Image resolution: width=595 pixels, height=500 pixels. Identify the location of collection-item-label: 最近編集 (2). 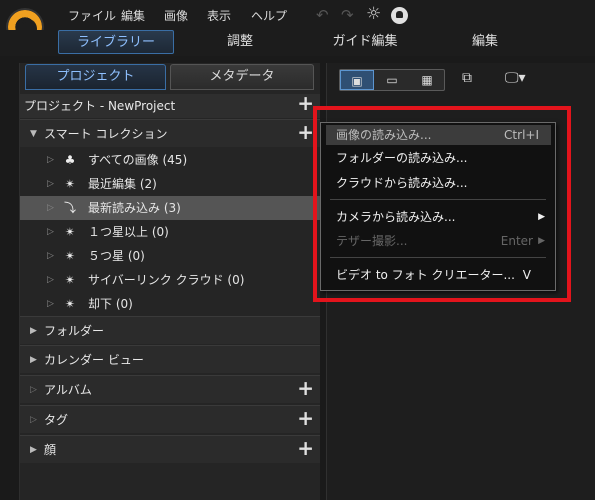
(122, 184).